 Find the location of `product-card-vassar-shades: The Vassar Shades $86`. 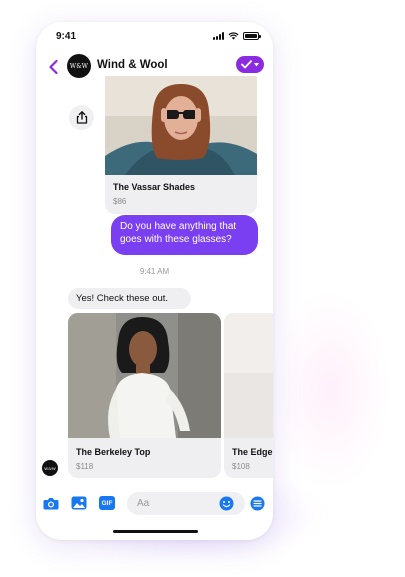

product-card-vassar-shades: The Vassar Shades $86 is located at coordinates (181, 145).